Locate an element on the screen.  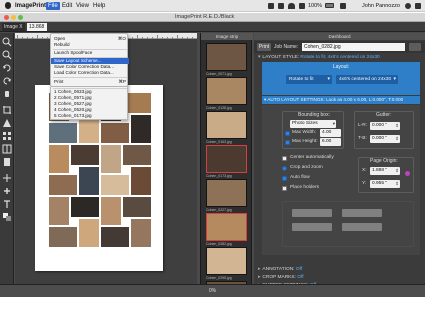
origin-anchor-icon is located at coordinates (407, 173).